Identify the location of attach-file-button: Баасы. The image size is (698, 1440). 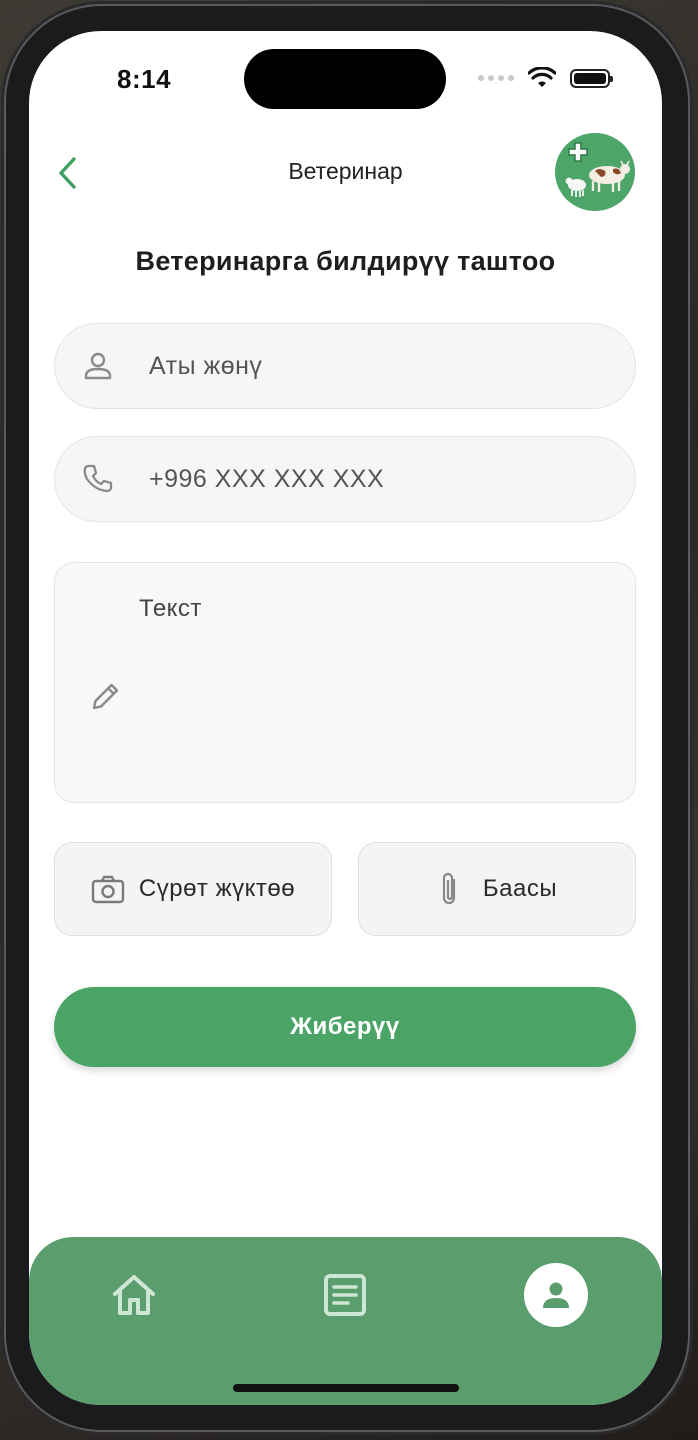
(497, 889).